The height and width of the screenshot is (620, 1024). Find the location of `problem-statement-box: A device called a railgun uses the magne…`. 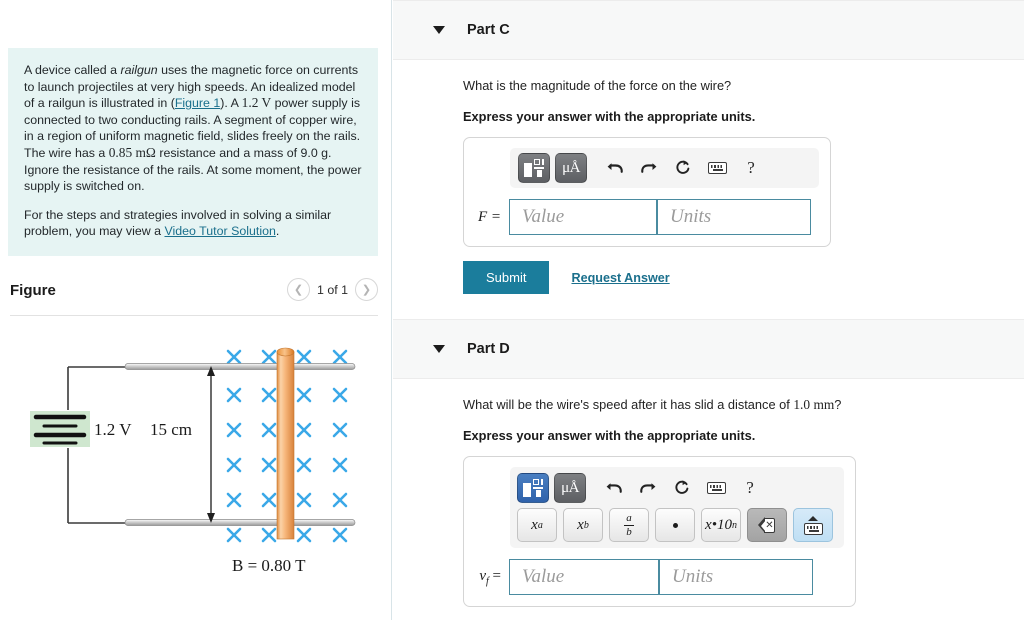

problem-statement-box: A device called a railgun uses the magne… is located at coordinates (193, 152).